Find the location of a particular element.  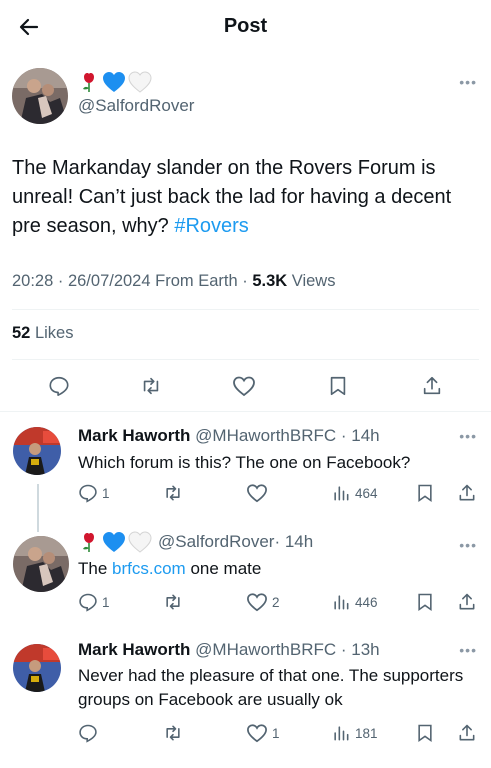

reply-header: Mark Haworth @MHaworthBRFC · 13h is located at coordinates (229, 650).